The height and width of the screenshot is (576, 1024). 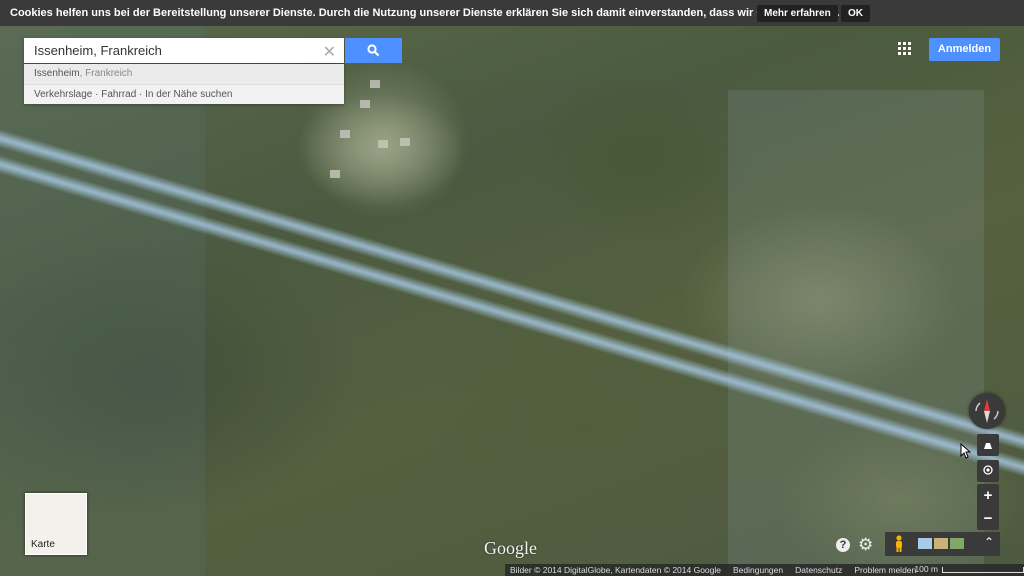 I want to click on tilt-icon, so click(x=988, y=446).